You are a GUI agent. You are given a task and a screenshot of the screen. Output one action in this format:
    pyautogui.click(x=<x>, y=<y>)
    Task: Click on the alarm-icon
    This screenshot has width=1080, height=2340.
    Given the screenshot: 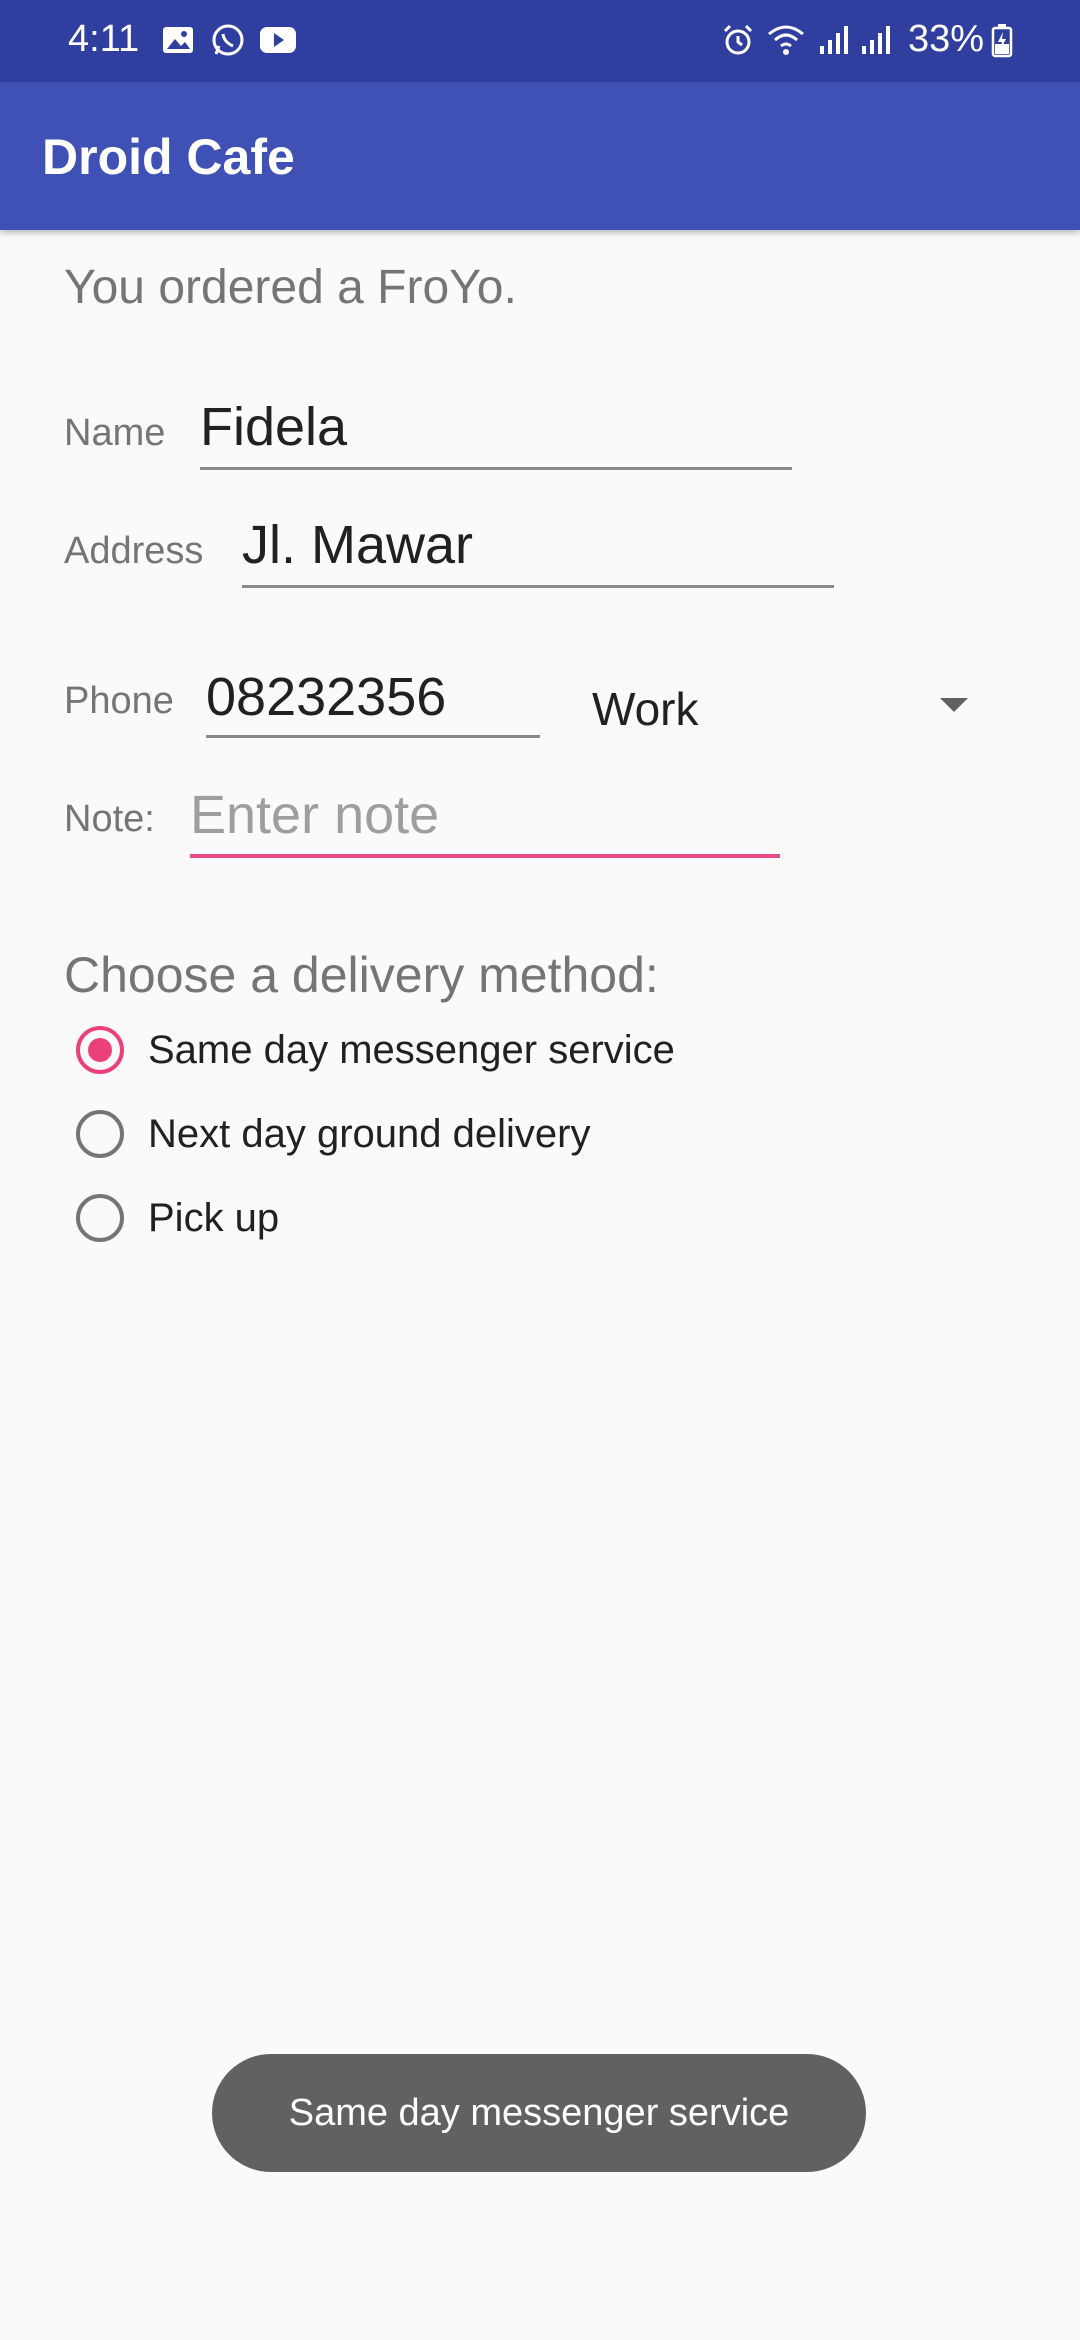 What is the action you would take?
    pyautogui.click(x=738, y=39)
    